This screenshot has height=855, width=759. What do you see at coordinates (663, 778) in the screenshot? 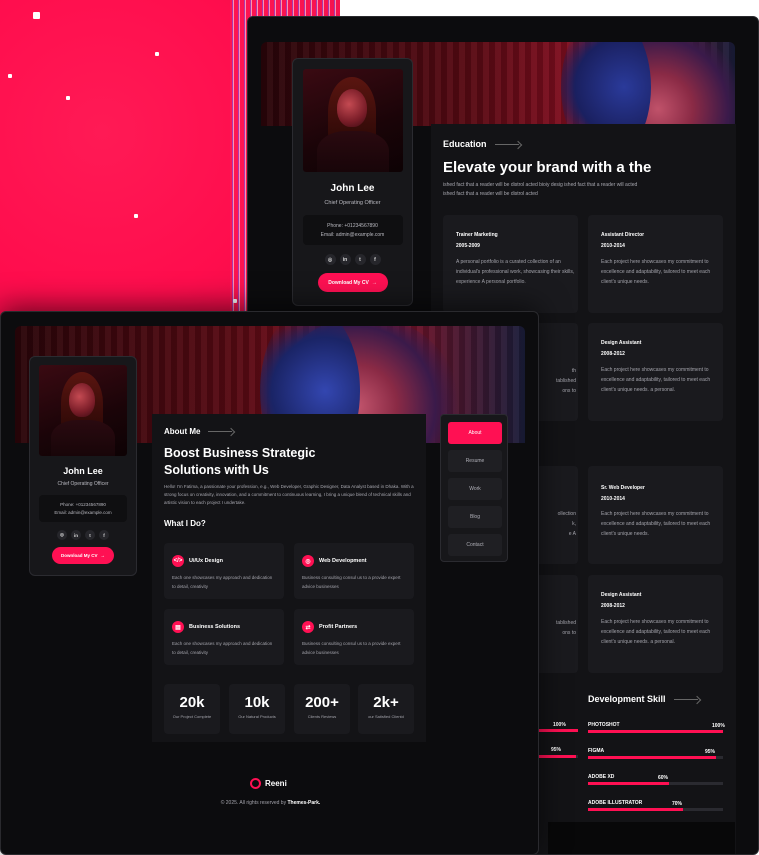
I see `skill-percent: 60%` at bounding box center [663, 778].